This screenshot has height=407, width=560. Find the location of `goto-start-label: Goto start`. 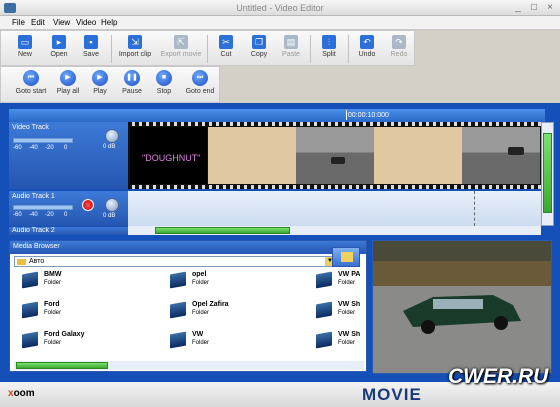

goto-start-label: Goto start is located at coordinates (31, 91).